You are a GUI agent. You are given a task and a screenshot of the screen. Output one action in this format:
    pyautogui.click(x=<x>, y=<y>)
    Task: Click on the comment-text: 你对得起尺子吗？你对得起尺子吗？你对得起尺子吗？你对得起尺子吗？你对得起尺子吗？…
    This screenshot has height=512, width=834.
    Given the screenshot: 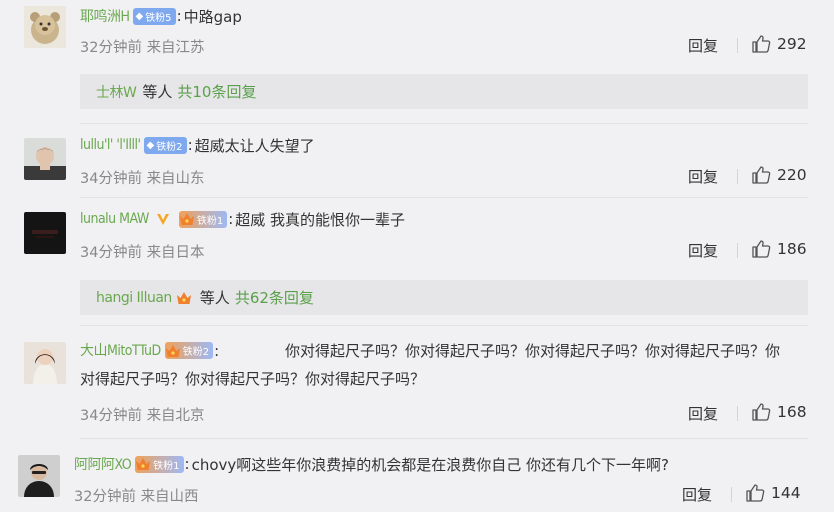 What is the action you would take?
    pyautogui.click(x=430, y=365)
    